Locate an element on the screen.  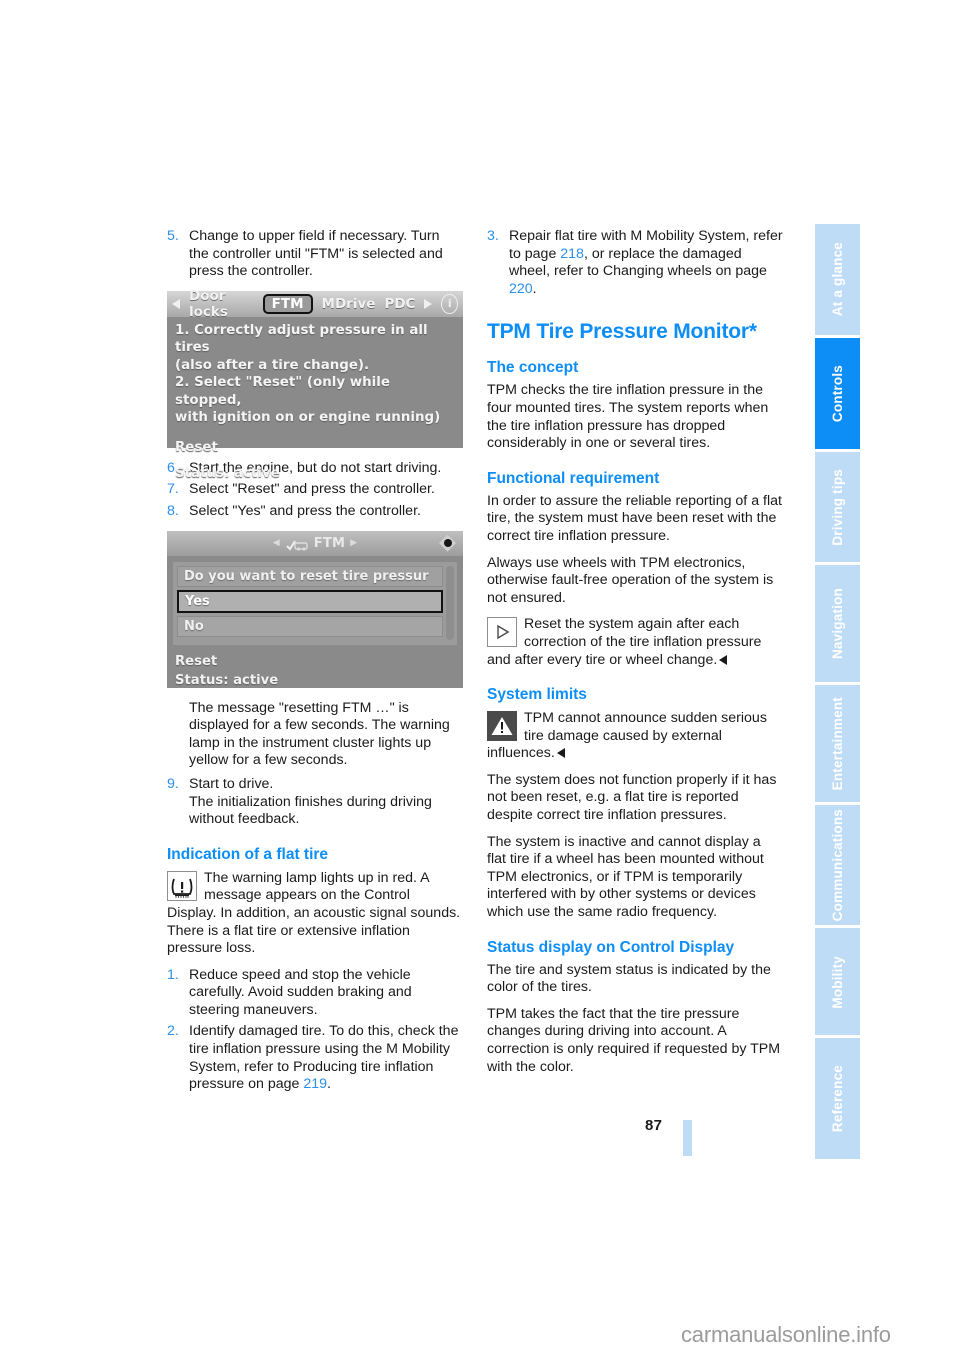
info-icon: i is located at coordinates (449, 303).